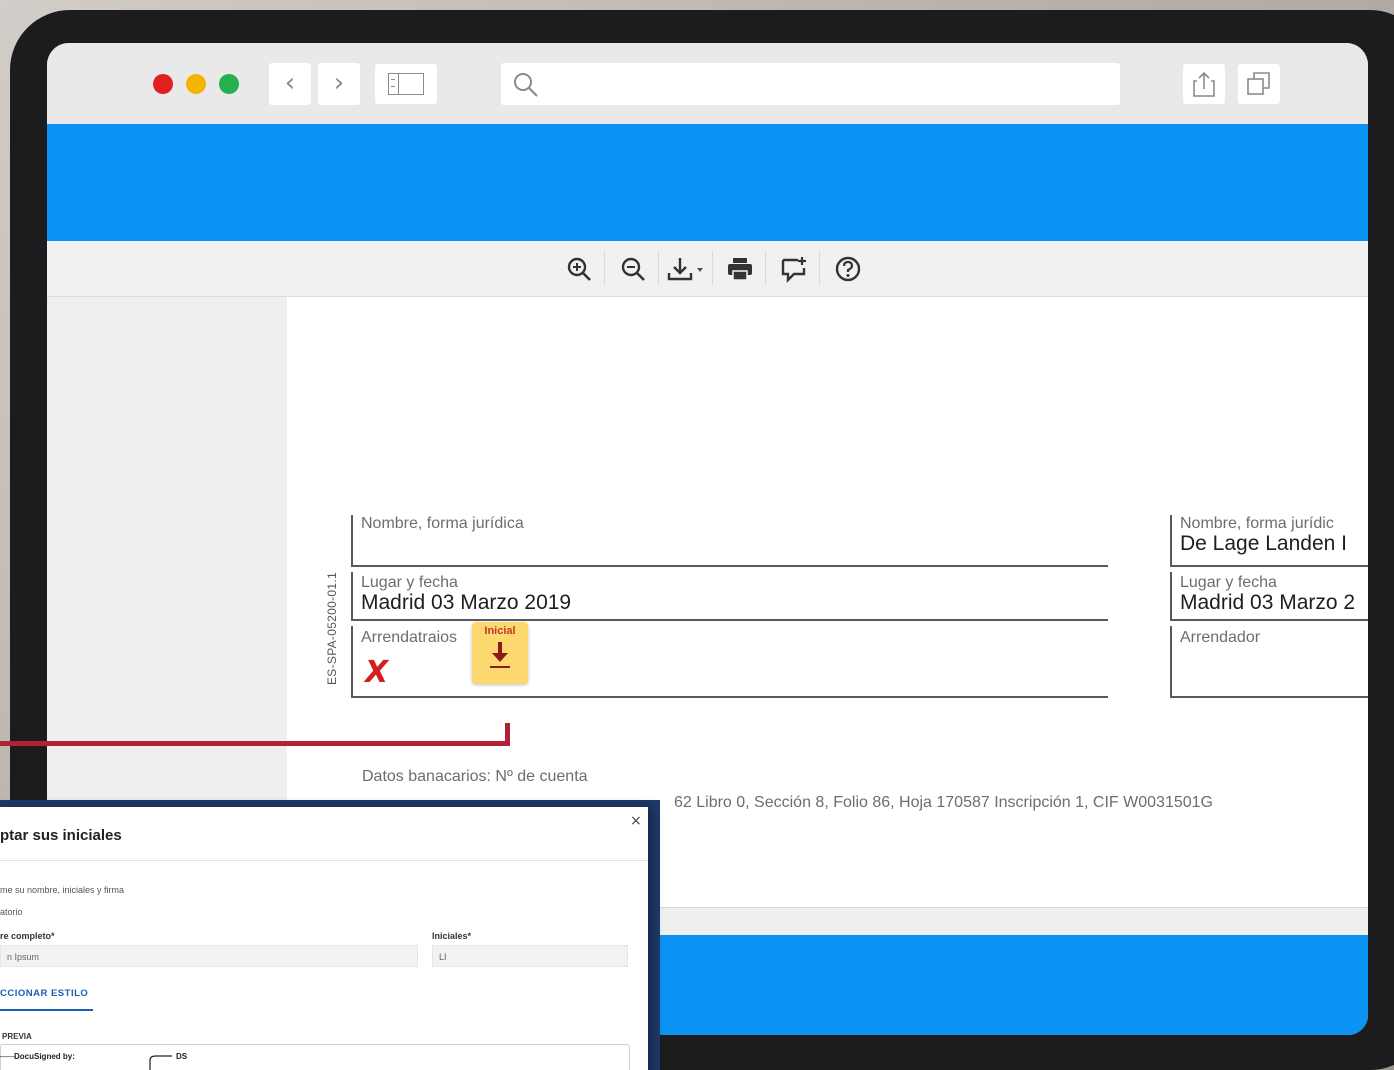 Image resolution: width=1394 pixels, height=1070 pixels. I want to click on select-style-tab: CCIONAR ESTILO, so click(44, 993).